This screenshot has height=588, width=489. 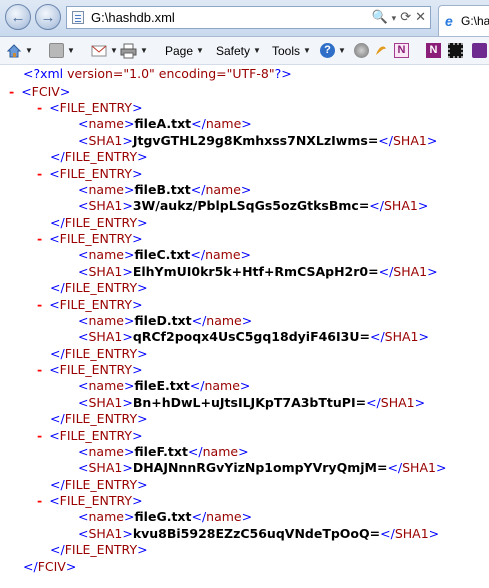 What do you see at coordinates (256, 533) in the screenshot?
I see `sha1-hash-value: kvu8Bi5928EZzC56uqVNdeTpOoQ=` at bounding box center [256, 533].